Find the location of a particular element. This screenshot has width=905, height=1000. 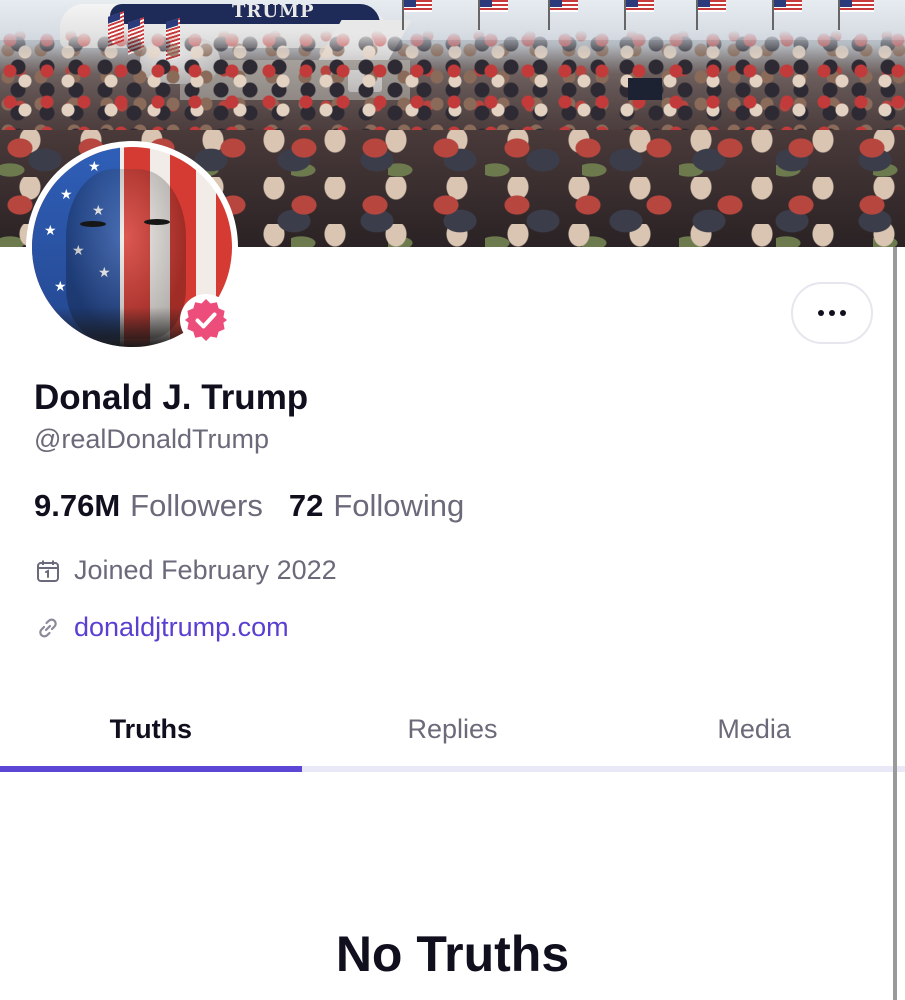

tab-active-indicator is located at coordinates (151, 769).